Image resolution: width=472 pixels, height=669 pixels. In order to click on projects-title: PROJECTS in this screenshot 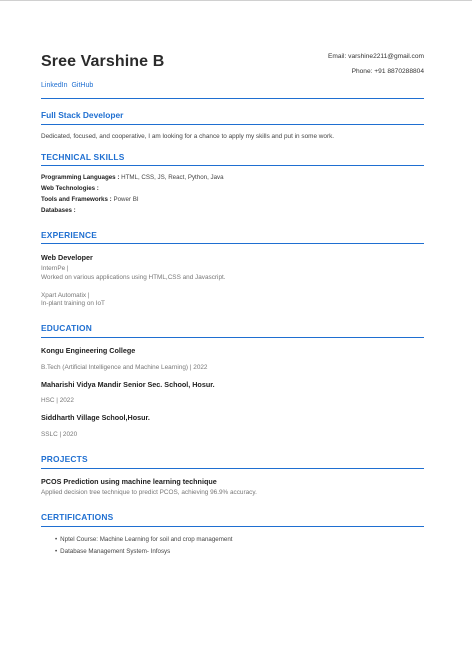, I will do `click(64, 459)`.